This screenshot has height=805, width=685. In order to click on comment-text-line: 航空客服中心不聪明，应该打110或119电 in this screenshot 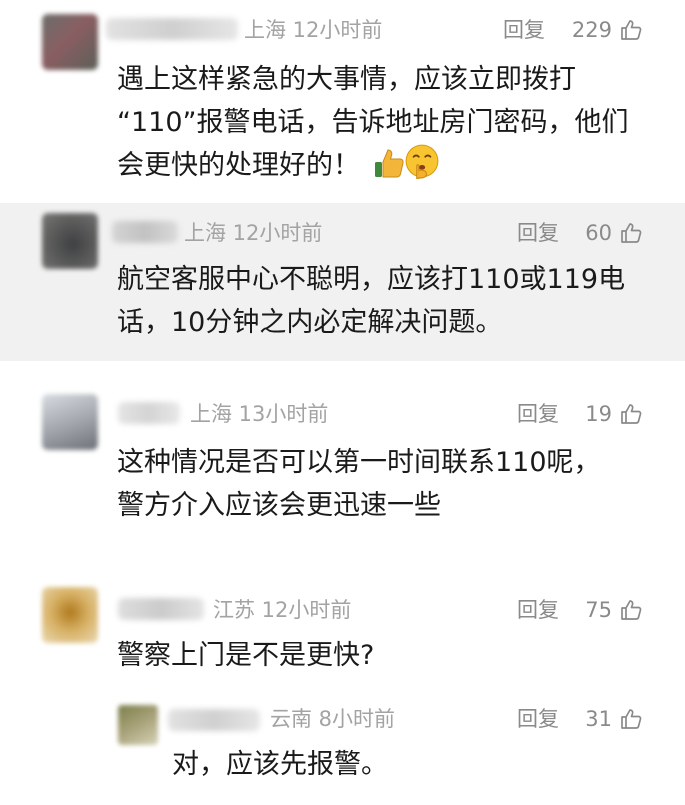, I will do `click(371, 279)`.